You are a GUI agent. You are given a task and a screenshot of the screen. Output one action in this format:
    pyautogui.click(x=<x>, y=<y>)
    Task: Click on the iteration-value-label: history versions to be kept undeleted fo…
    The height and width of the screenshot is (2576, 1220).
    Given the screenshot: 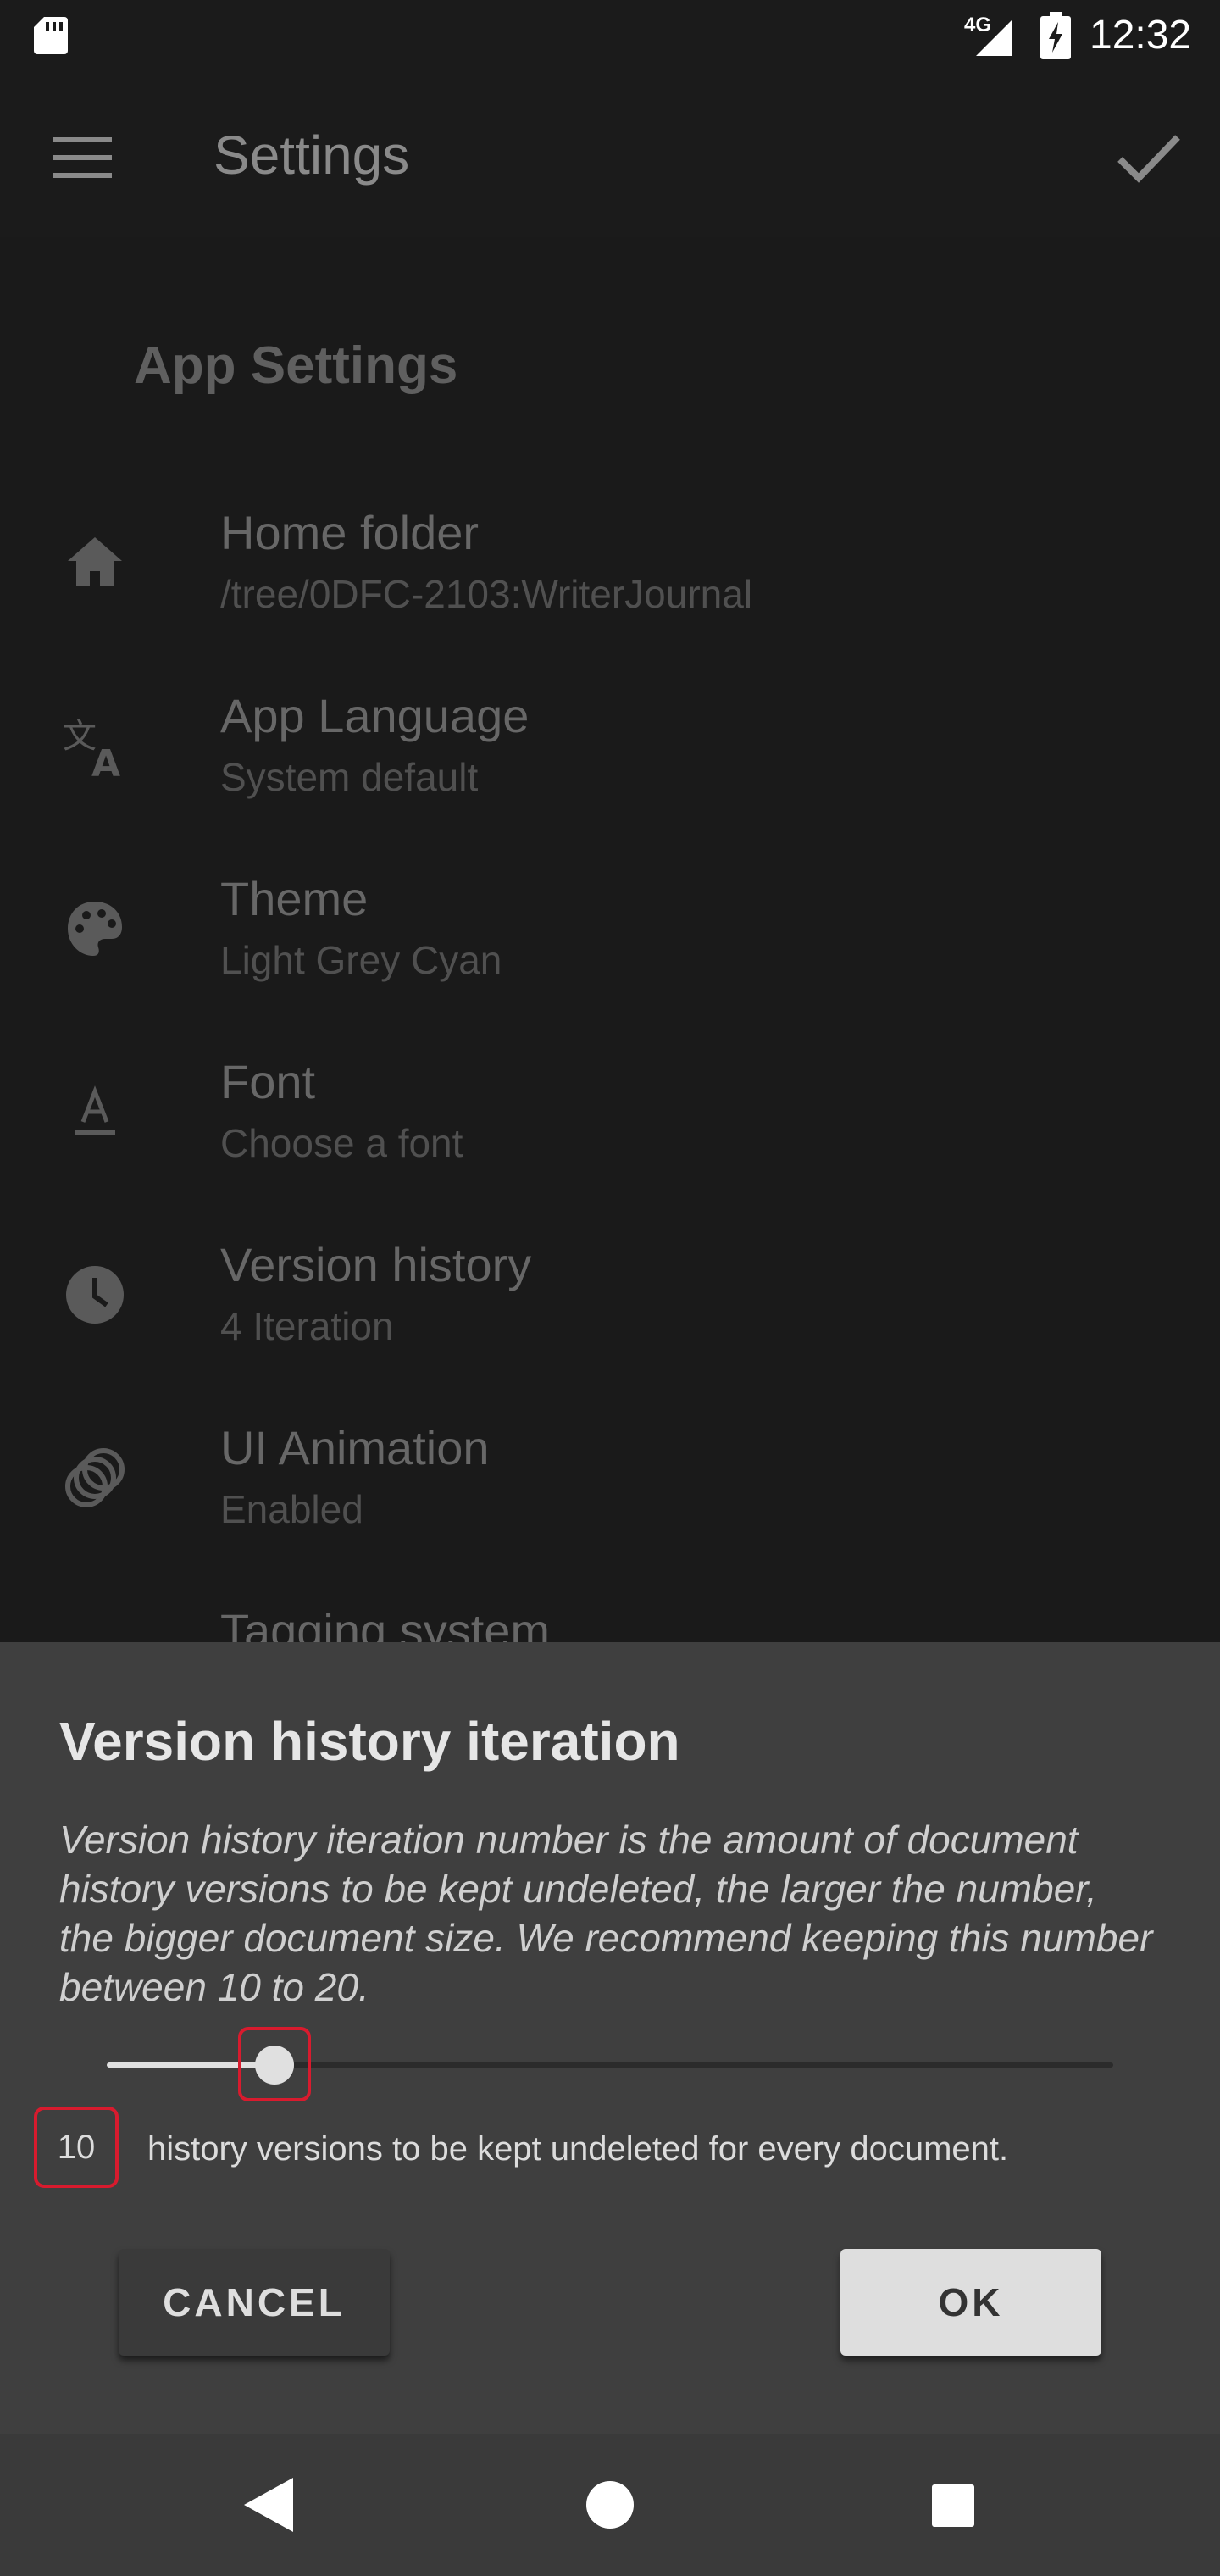 What is the action you would take?
    pyautogui.click(x=578, y=2149)
    